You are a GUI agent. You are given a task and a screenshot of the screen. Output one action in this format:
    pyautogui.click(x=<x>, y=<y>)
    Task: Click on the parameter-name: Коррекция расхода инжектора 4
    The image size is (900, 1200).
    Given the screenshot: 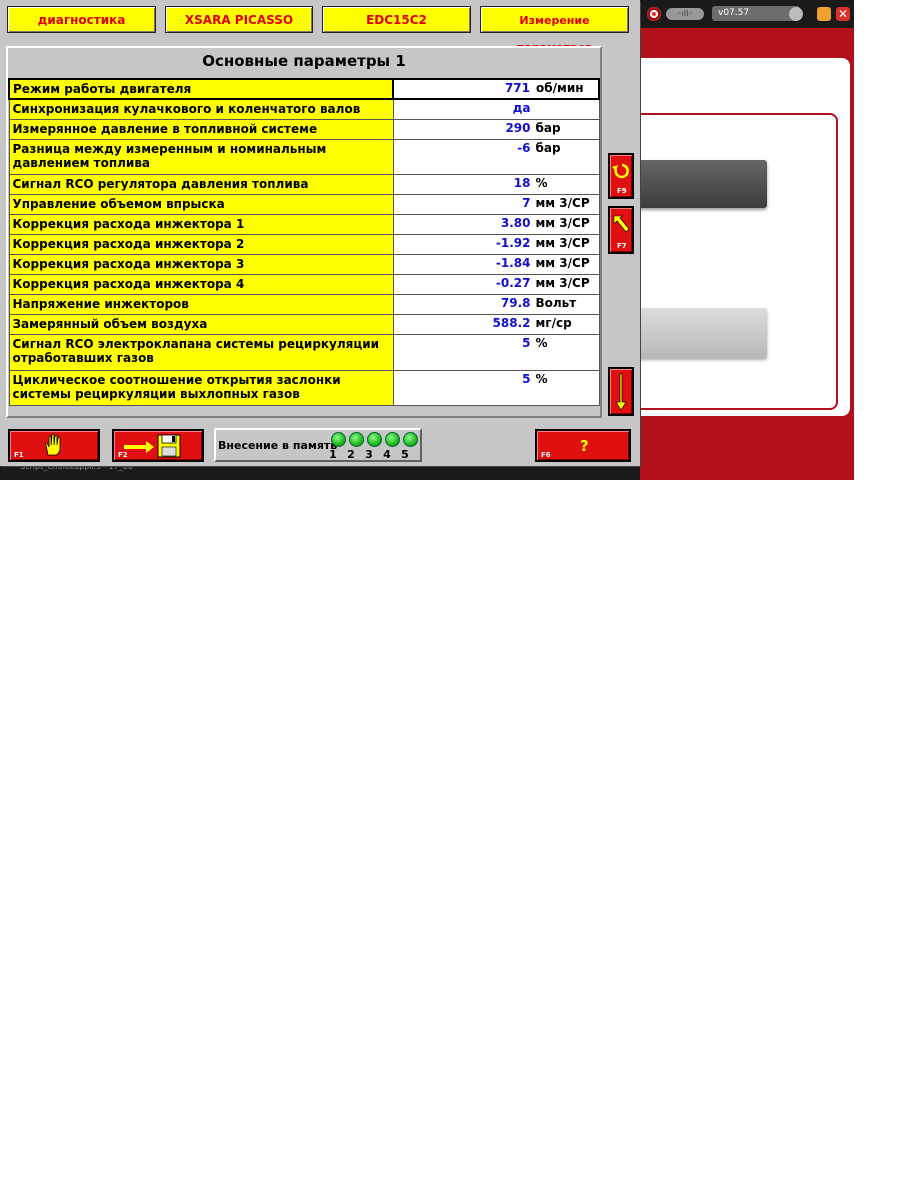 What is the action you would take?
    pyautogui.click(x=201, y=284)
    